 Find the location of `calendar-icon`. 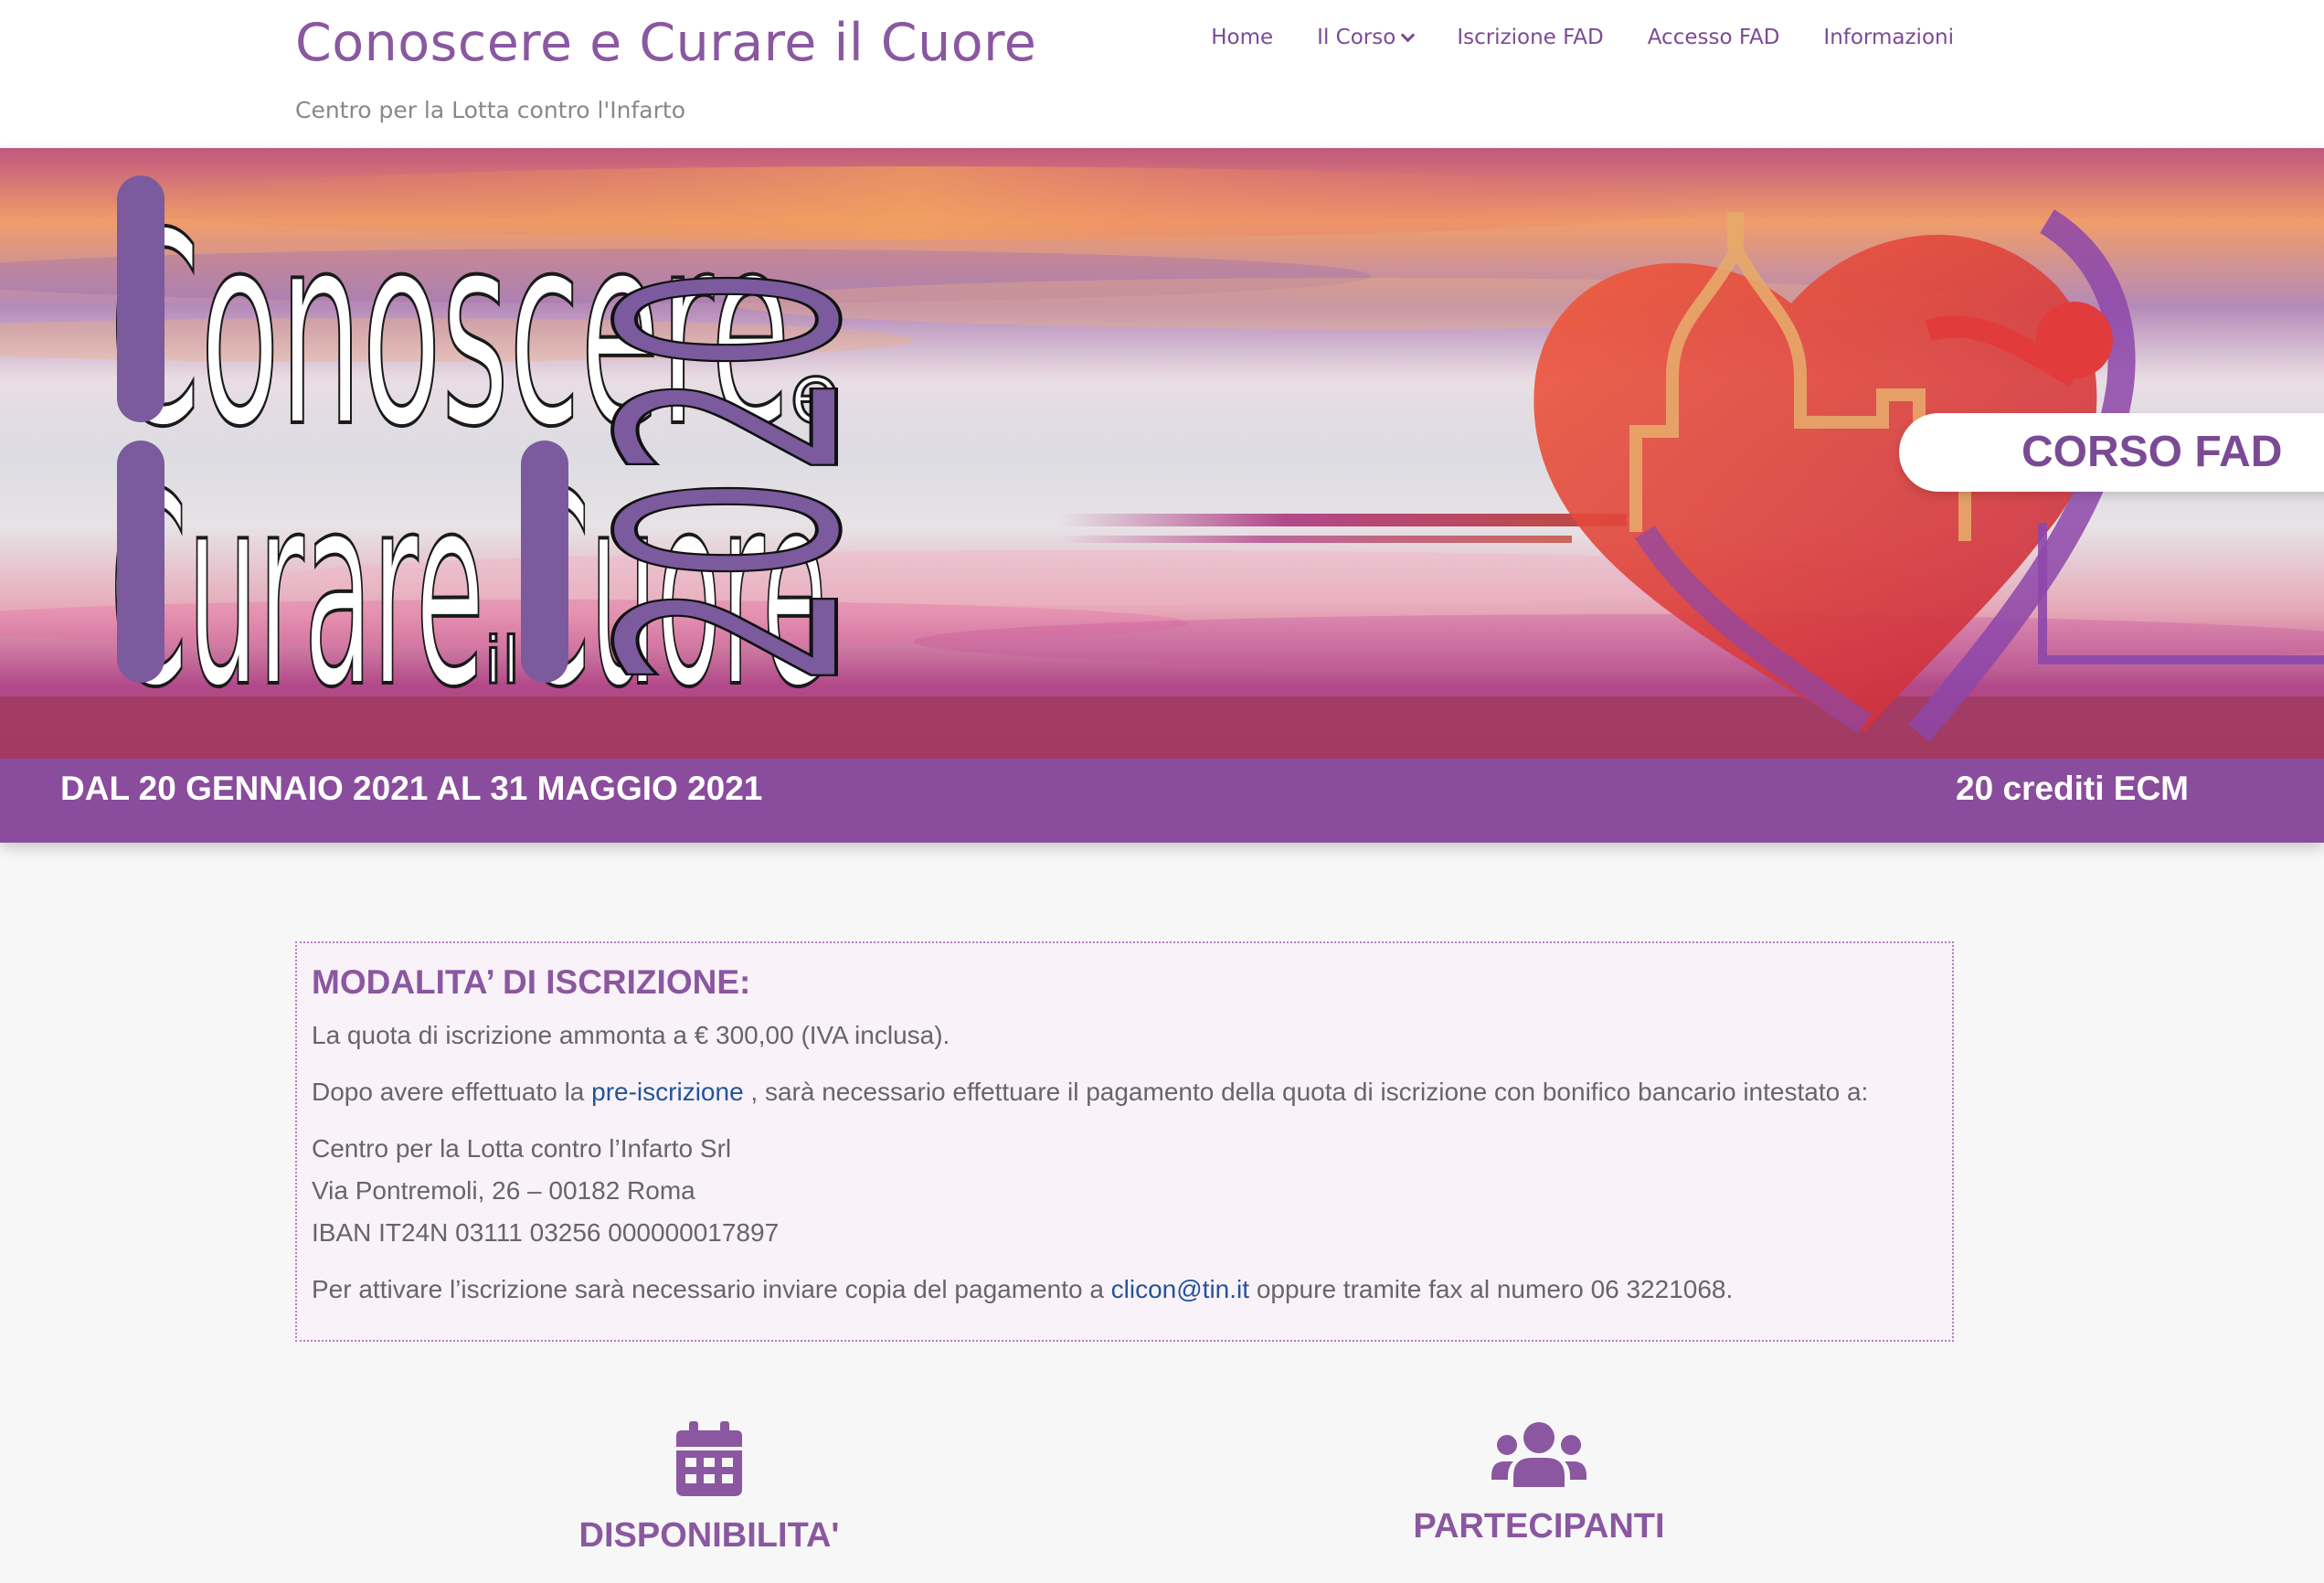

calendar-icon is located at coordinates (709, 1459).